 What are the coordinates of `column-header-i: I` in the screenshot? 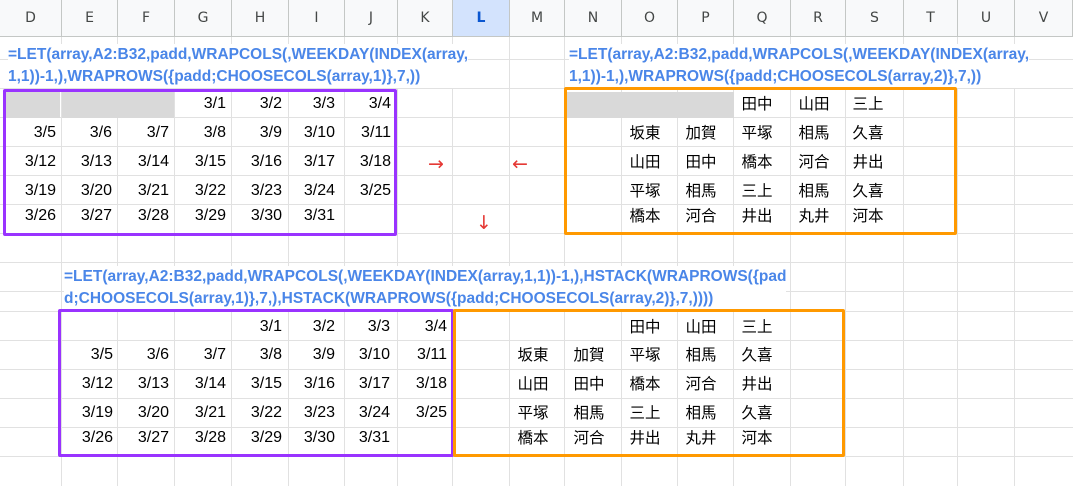 It's located at (317, 18).